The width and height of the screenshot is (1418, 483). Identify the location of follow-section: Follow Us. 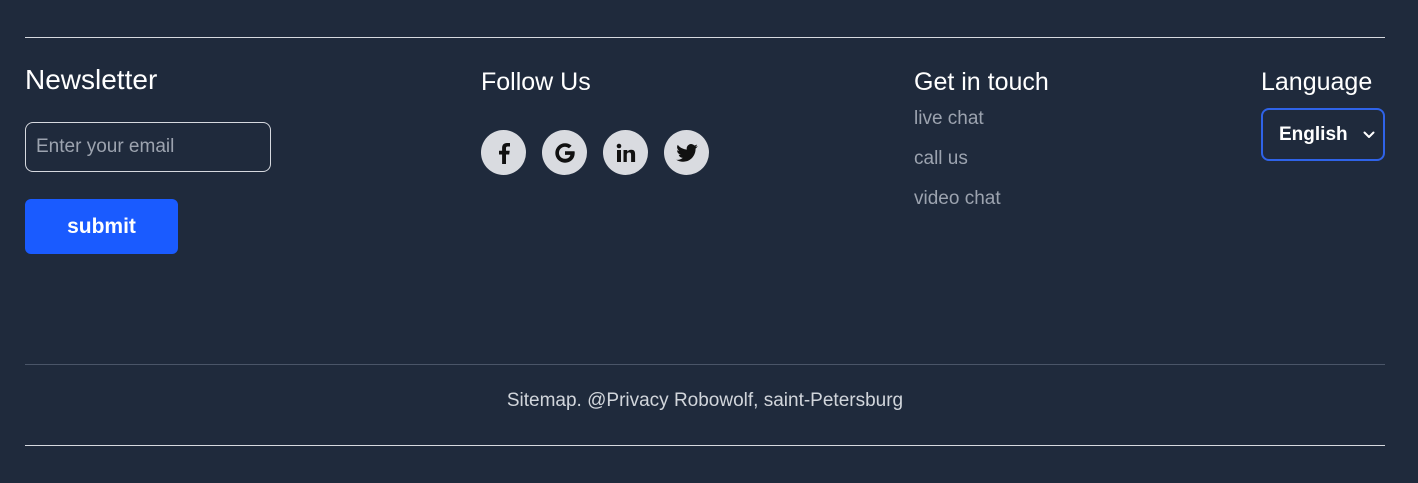
(595, 119).